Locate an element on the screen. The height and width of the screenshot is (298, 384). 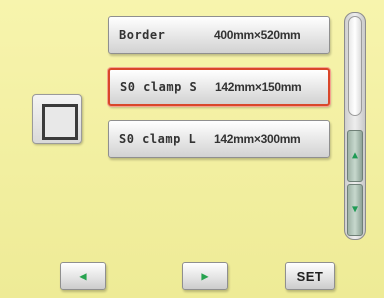
hoop-name: S0 clamp S is located at coordinates (159, 87).